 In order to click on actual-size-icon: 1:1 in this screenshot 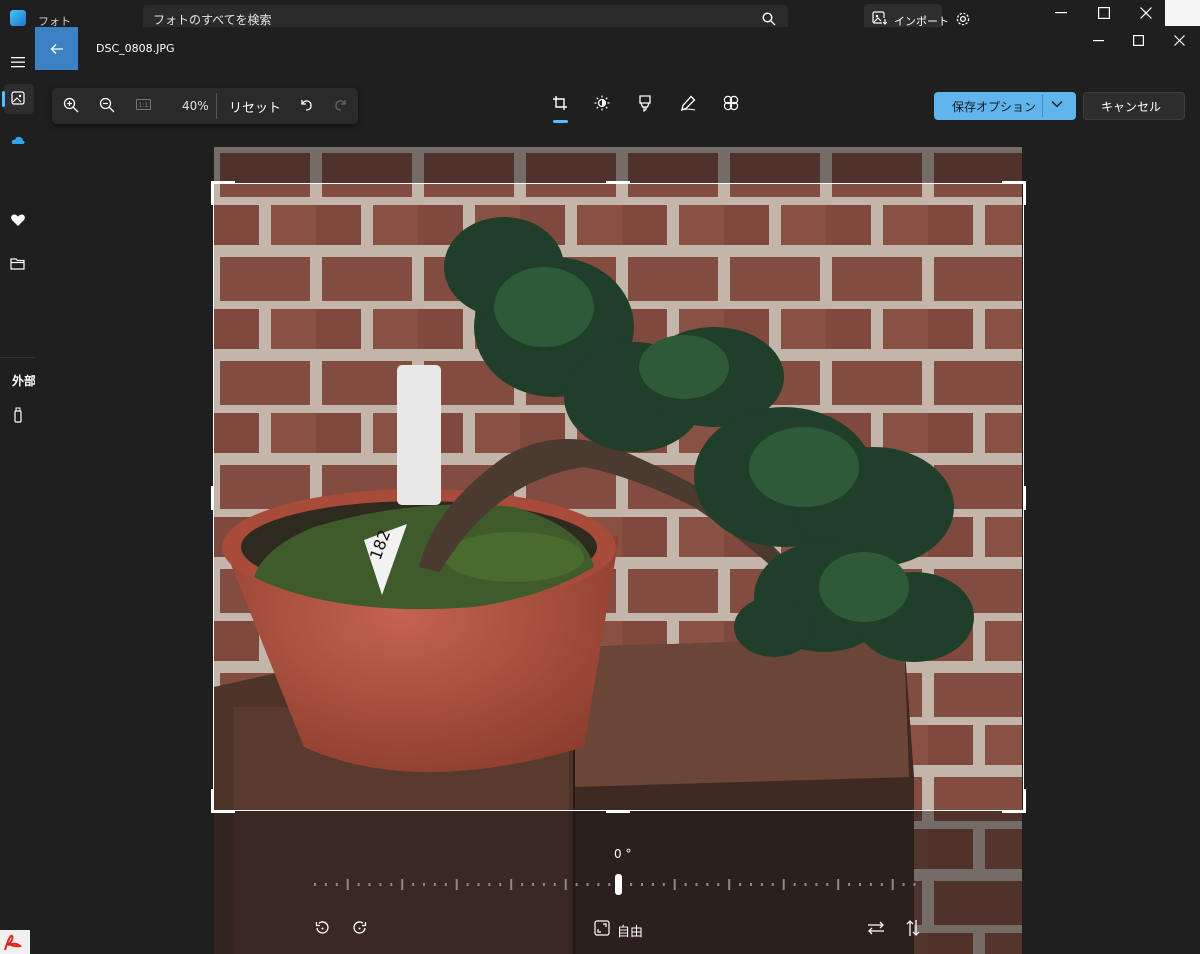, I will do `click(143, 104)`.